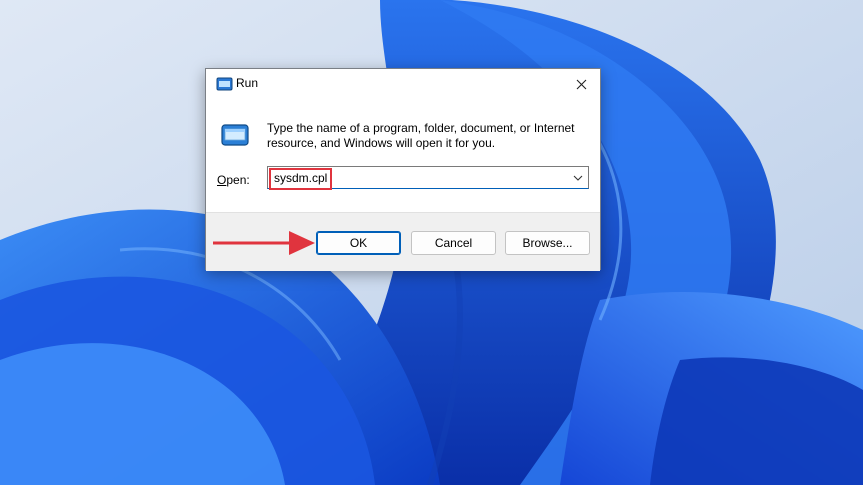  I want to click on close-icon, so click(581, 84).